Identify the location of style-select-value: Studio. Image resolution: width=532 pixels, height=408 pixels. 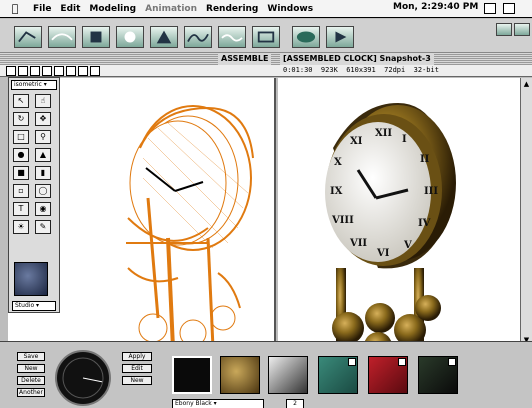
(25, 305).